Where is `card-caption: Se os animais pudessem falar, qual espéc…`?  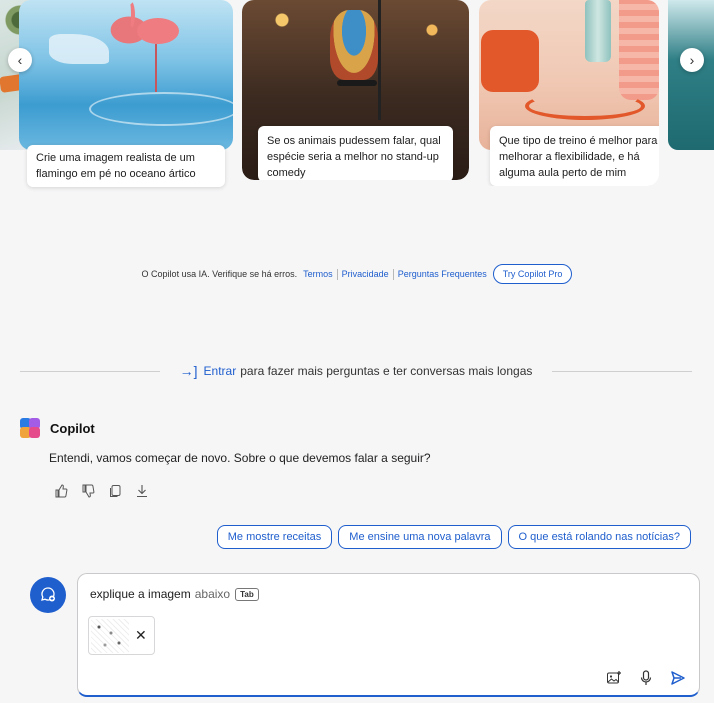
card-caption: Se os animais pudessem falar, qual espéc… is located at coordinates (355, 153).